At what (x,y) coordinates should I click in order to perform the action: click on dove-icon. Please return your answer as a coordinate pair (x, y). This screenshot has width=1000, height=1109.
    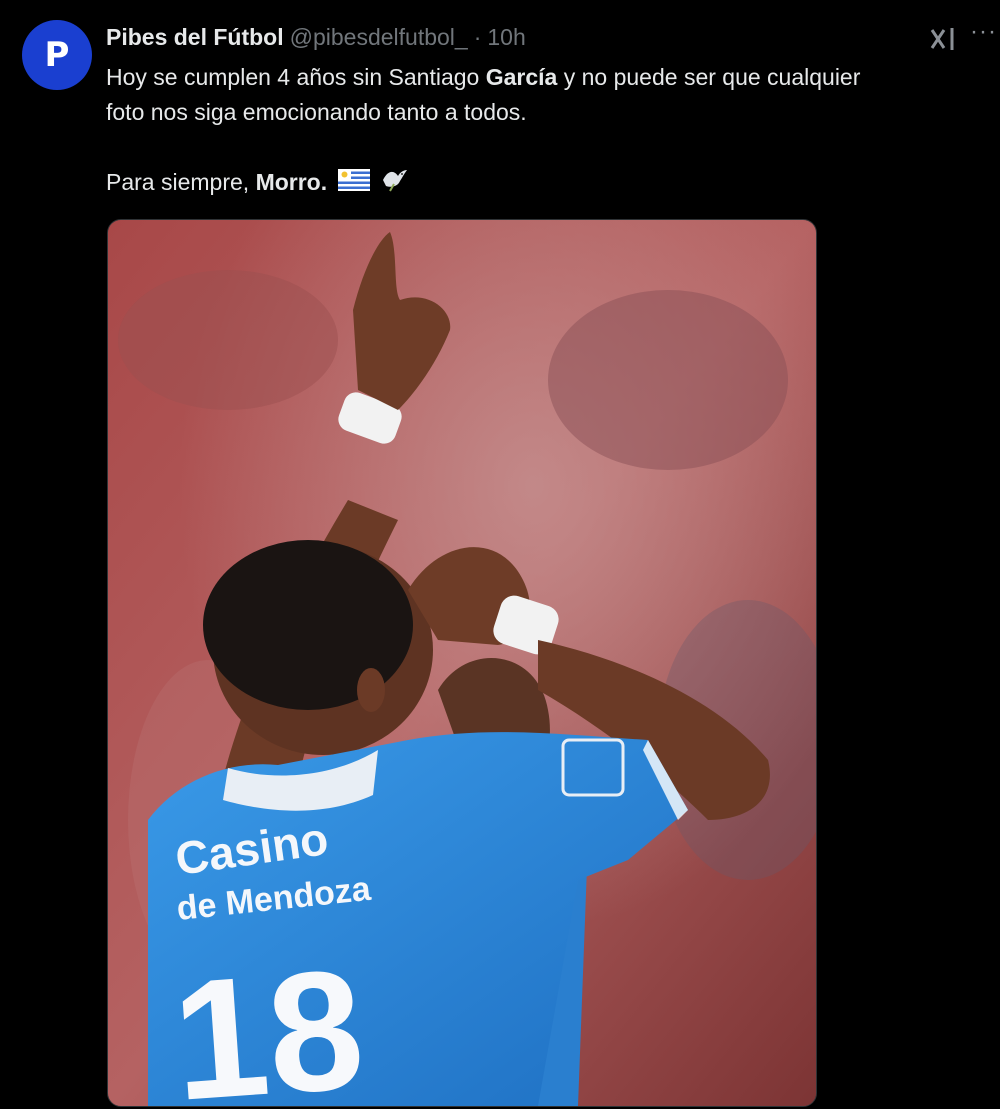
    Looking at the image, I should click on (394, 184).